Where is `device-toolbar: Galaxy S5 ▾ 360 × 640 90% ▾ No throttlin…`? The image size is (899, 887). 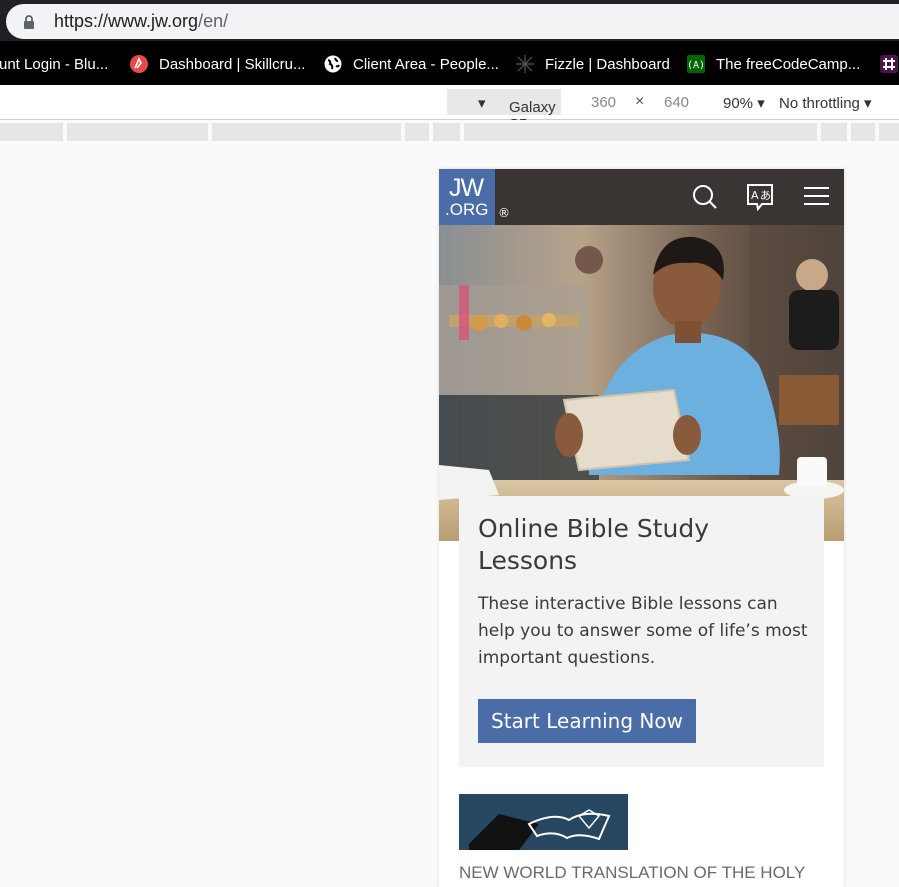
device-toolbar: Galaxy S5 ▾ 360 × 640 90% ▾ No throttlin… is located at coordinates (449, 109).